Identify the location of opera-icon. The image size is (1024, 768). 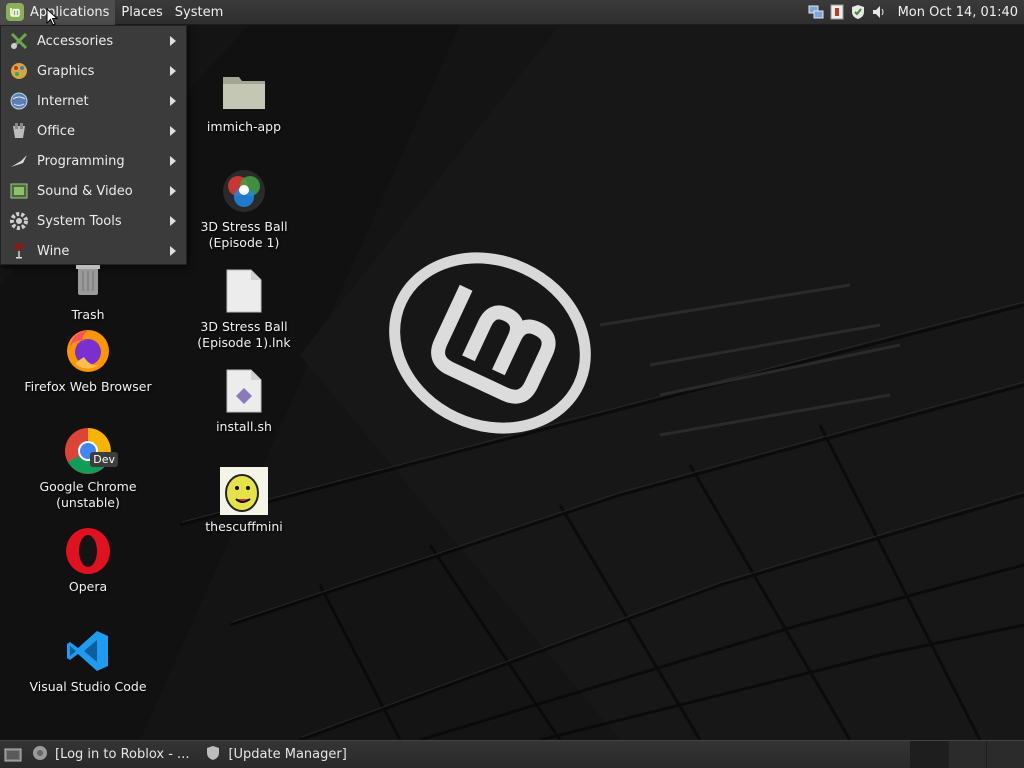
(88, 551).